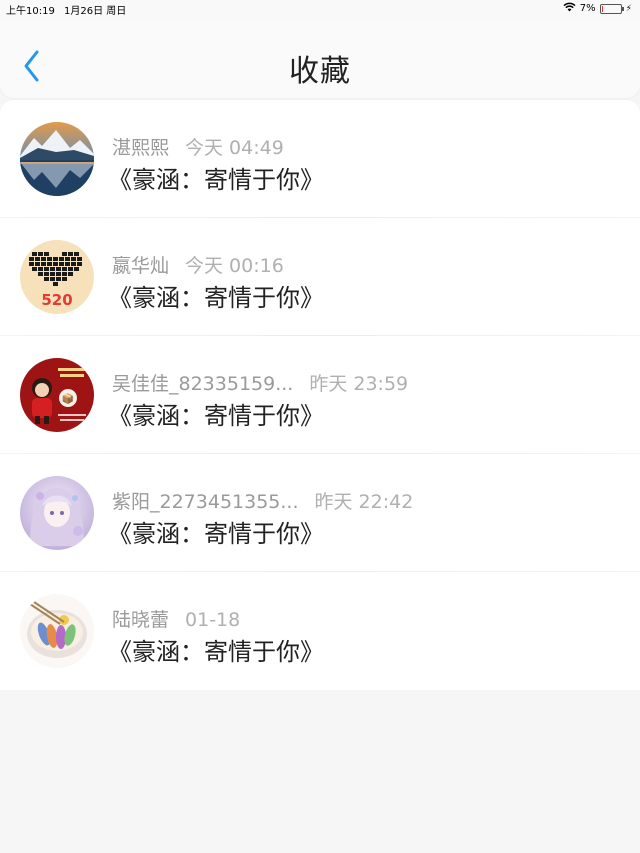  I want to click on page-title: 收藏, so click(320, 71).